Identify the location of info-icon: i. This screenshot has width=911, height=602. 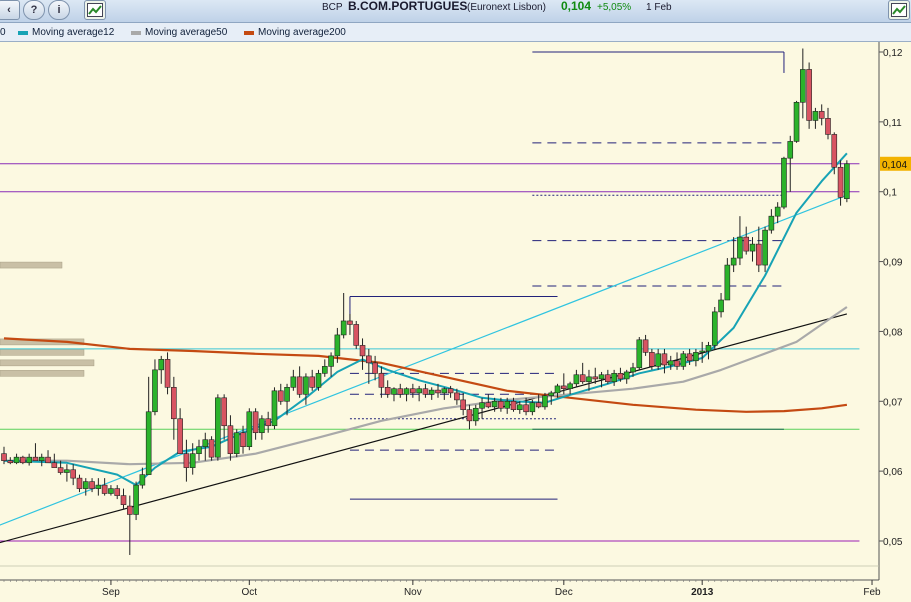
(59, 10).